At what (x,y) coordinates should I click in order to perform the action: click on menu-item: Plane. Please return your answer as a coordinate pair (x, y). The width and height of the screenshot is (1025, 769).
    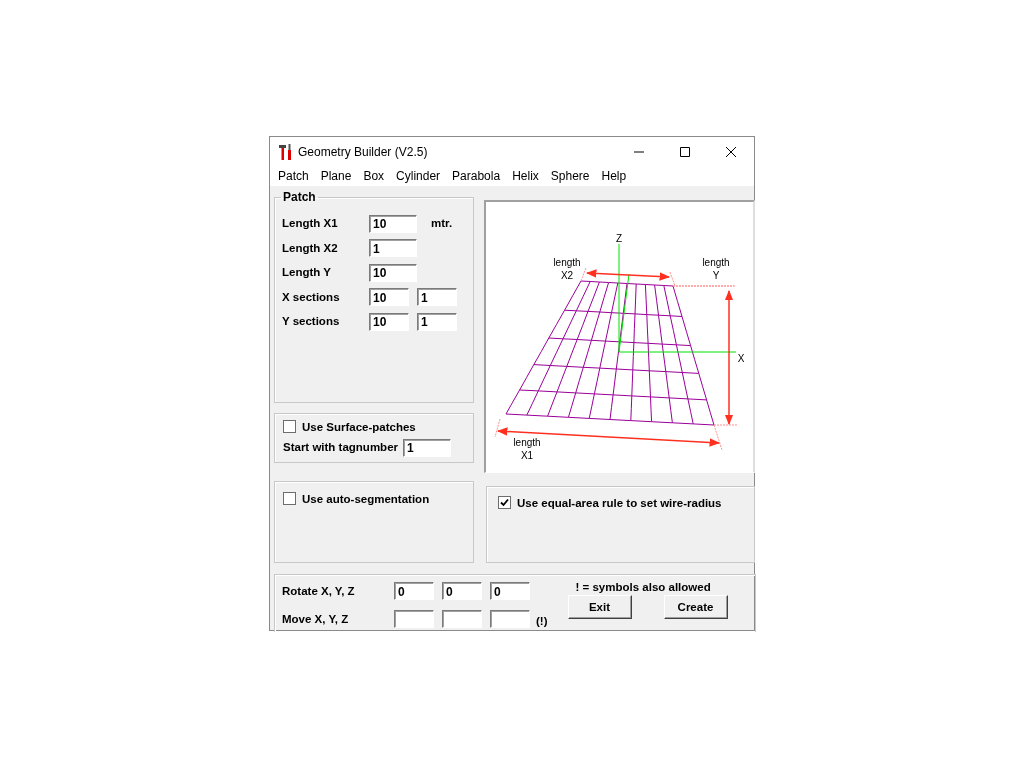
    Looking at the image, I should click on (336, 176).